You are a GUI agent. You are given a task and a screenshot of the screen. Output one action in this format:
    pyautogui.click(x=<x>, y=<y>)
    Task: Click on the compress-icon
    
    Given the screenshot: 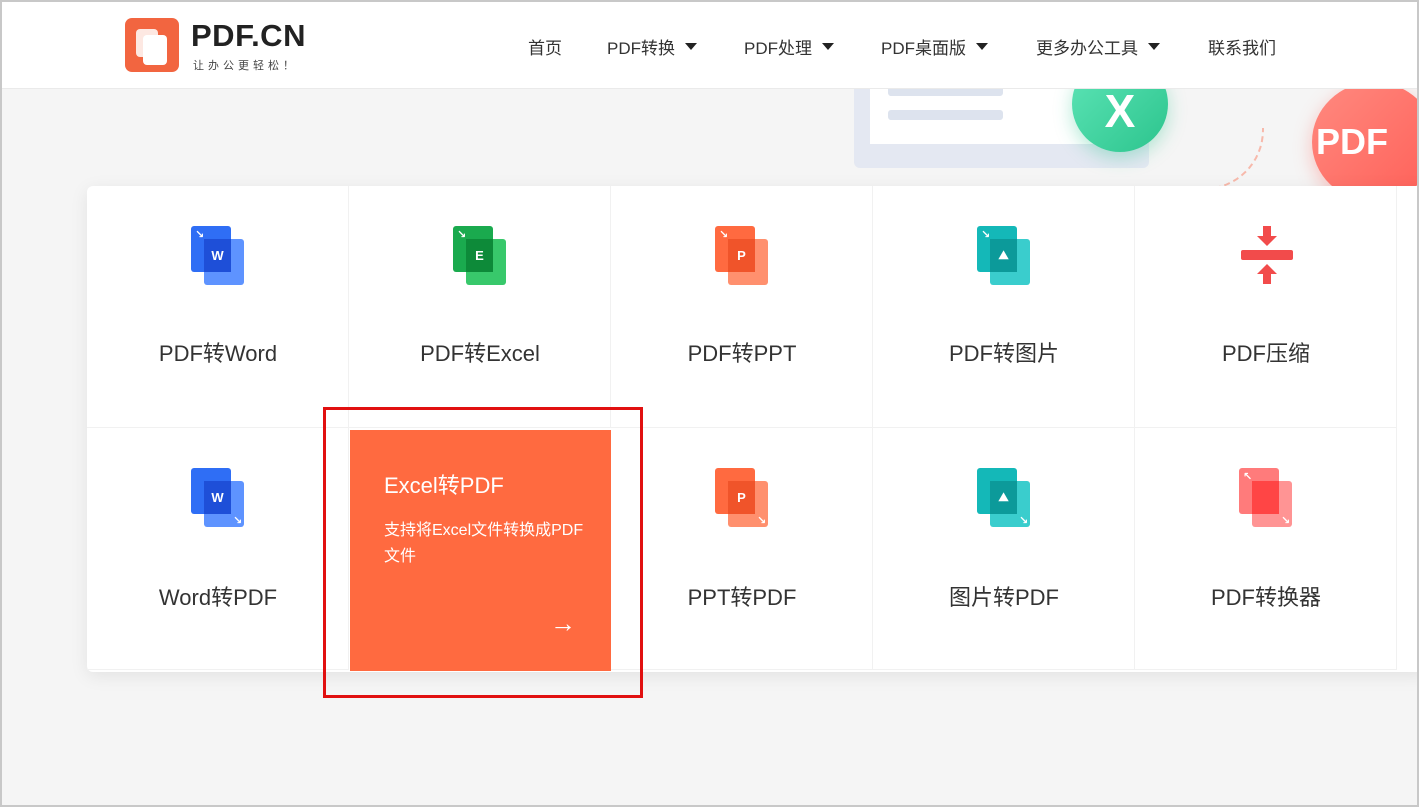 What is the action you would take?
    pyautogui.click(x=1267, y=257)
    